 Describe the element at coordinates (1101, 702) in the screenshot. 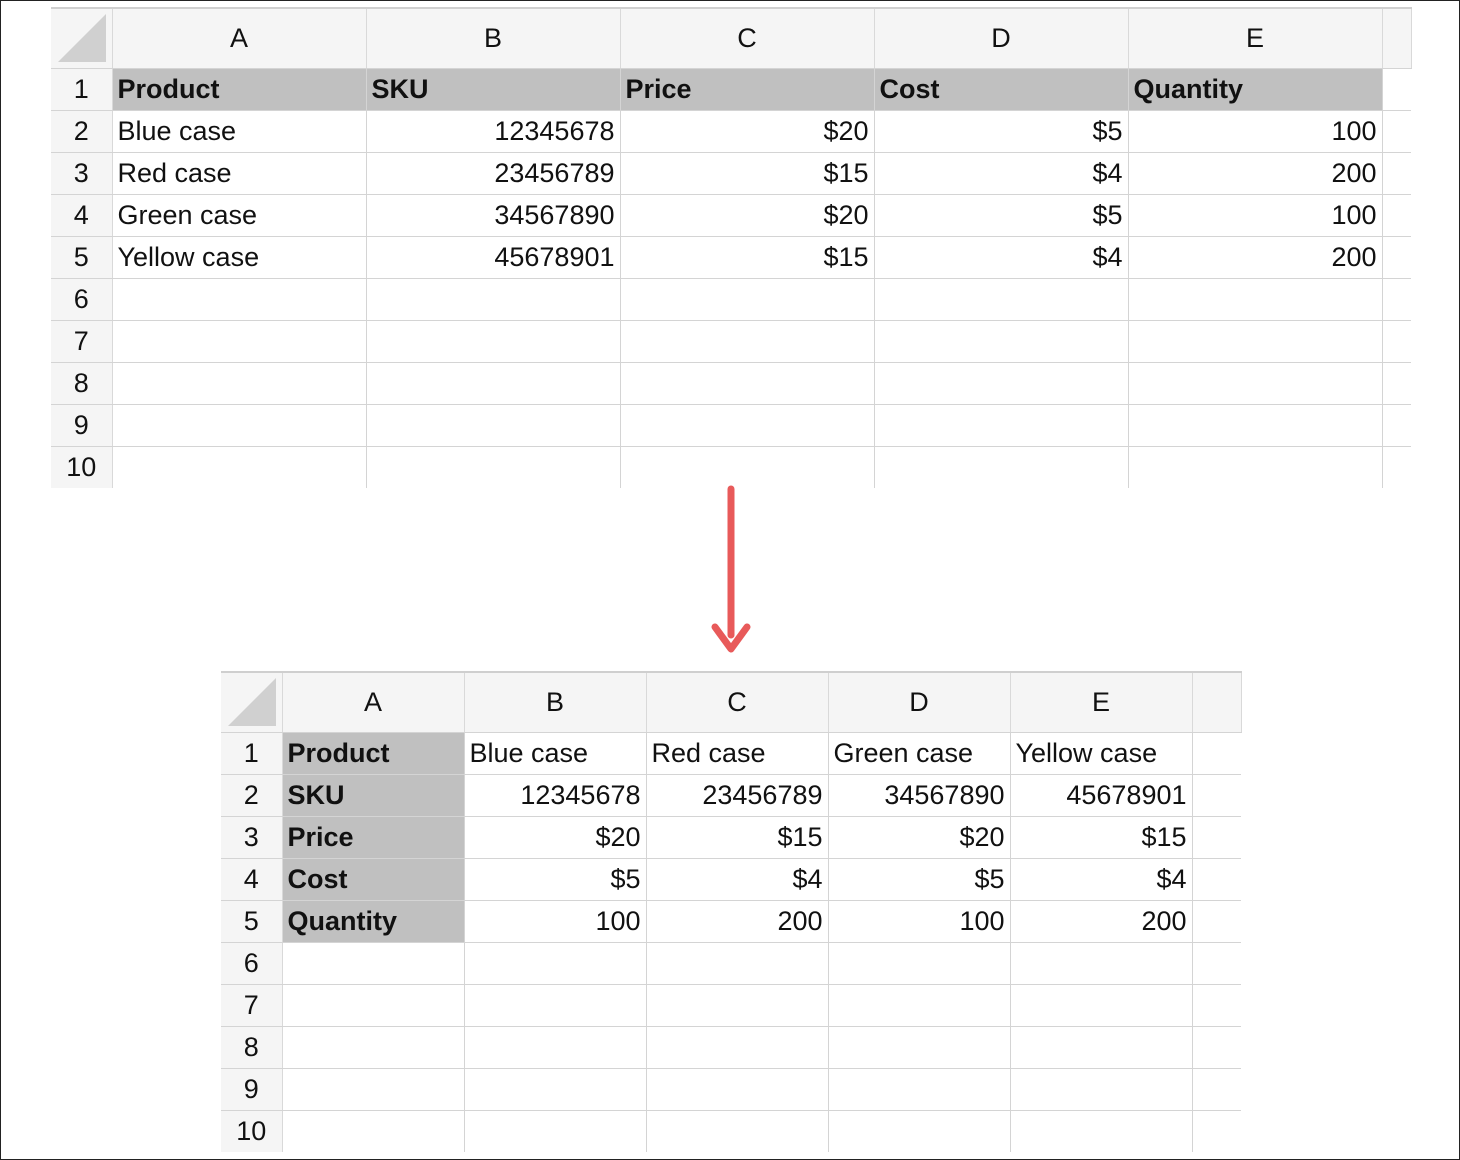

I see `column-header-e: E` at that location.